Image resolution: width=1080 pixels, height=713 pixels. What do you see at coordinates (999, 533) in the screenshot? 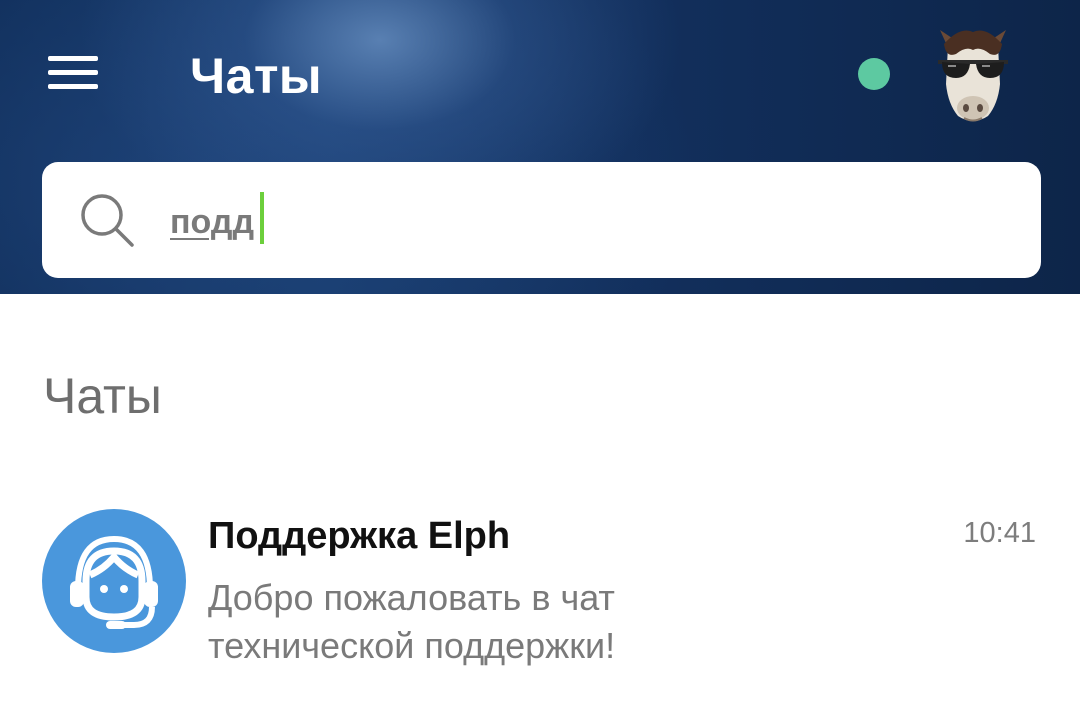
I see `chat-timestamp: 10:41` at bounding box center [999, 533].